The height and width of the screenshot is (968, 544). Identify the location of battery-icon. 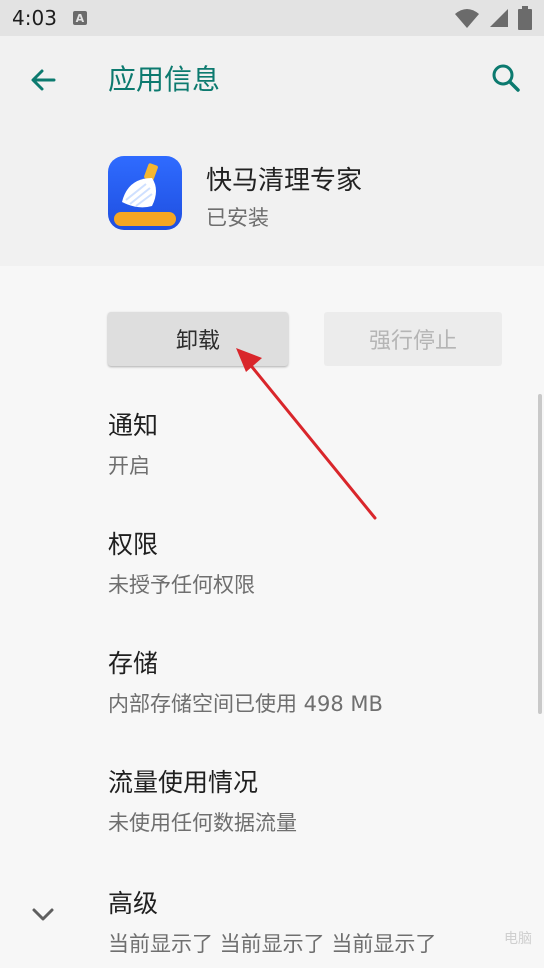
(525, 18).